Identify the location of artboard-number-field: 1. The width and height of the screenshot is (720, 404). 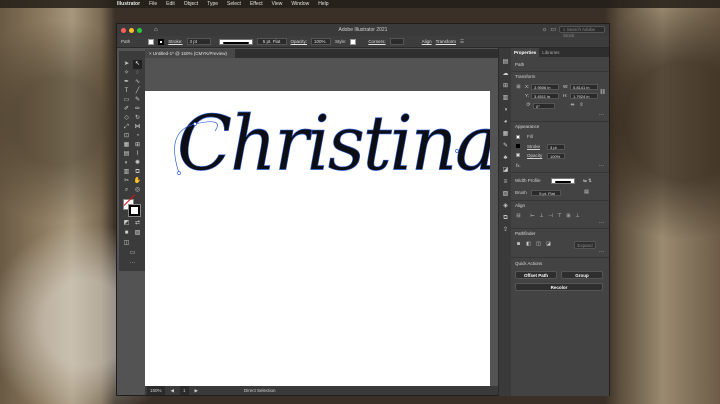
(184, 390).